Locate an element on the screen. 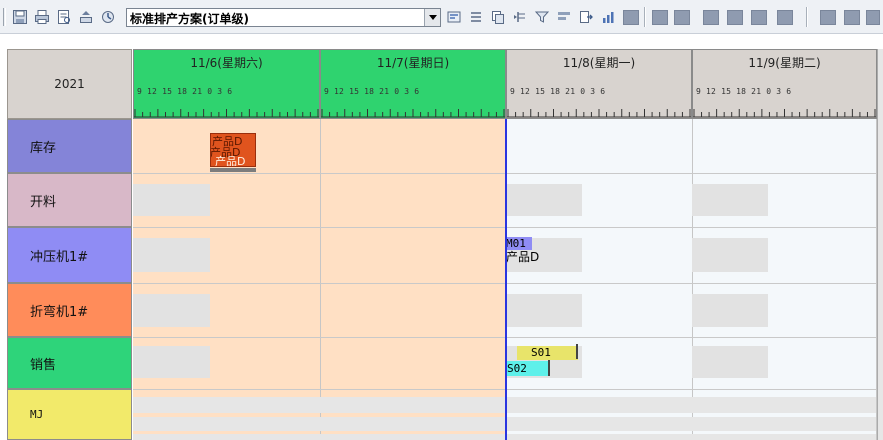 The height and width of the screenshot is (440, 883). zoom-level-4-button is located at coordinates (711, 17).